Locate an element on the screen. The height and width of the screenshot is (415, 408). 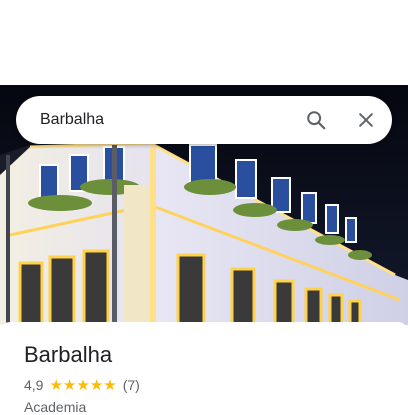
review-count: (7) is located at coordinates (131, 385).